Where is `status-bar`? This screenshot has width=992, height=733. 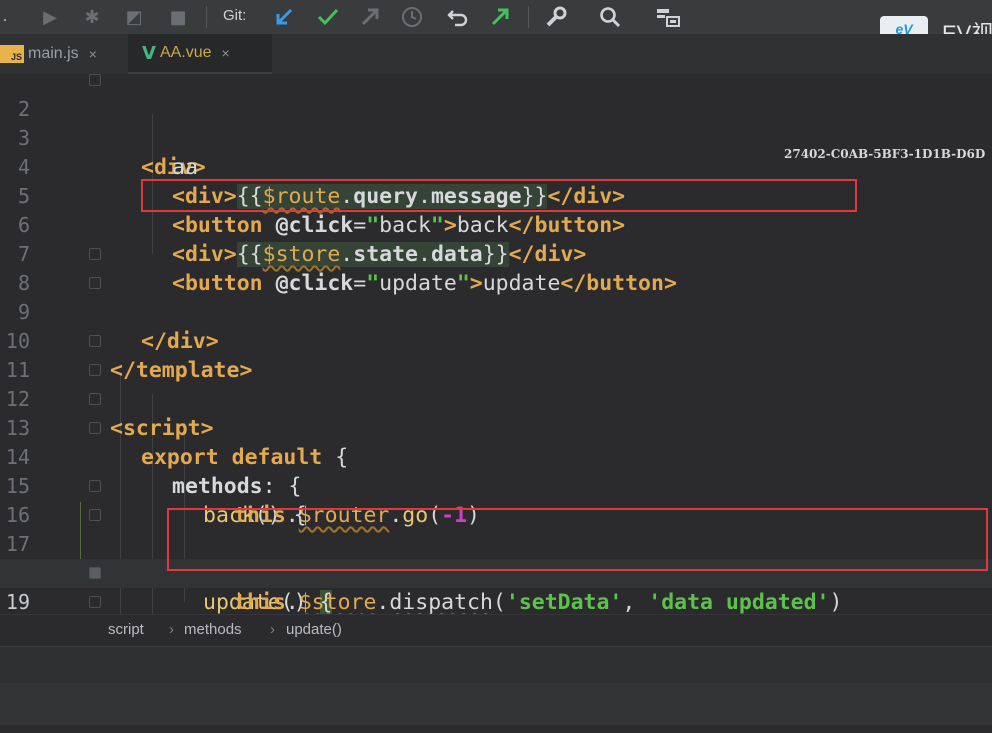 status-bar is located at coordinates (496, 704).